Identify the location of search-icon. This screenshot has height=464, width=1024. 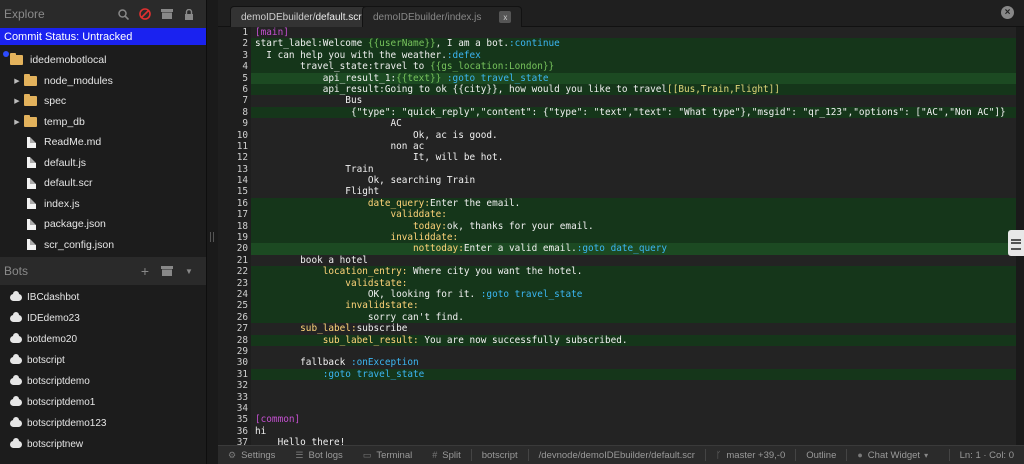
(123, 14).